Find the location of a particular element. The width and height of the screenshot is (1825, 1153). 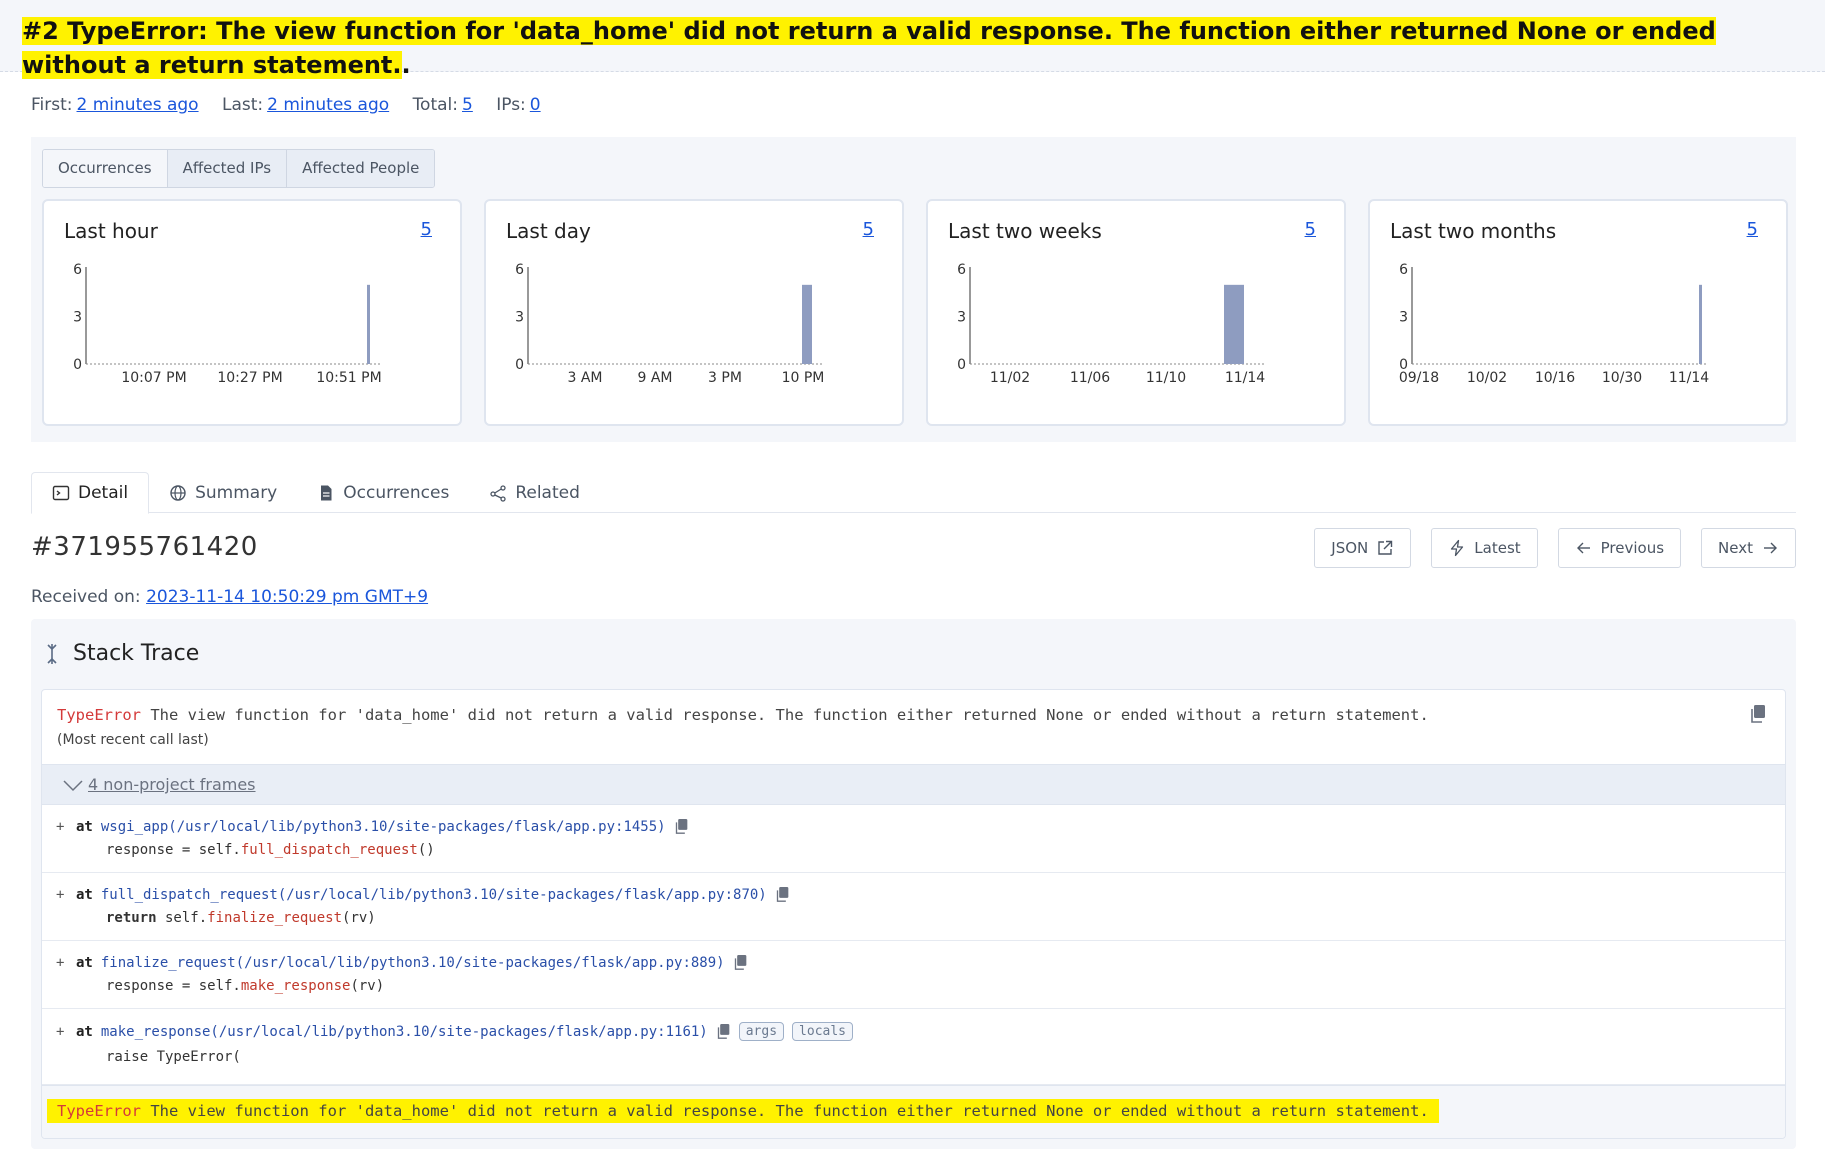

x-tick-label: 10:07 PM is located at coordinates (153, 378).